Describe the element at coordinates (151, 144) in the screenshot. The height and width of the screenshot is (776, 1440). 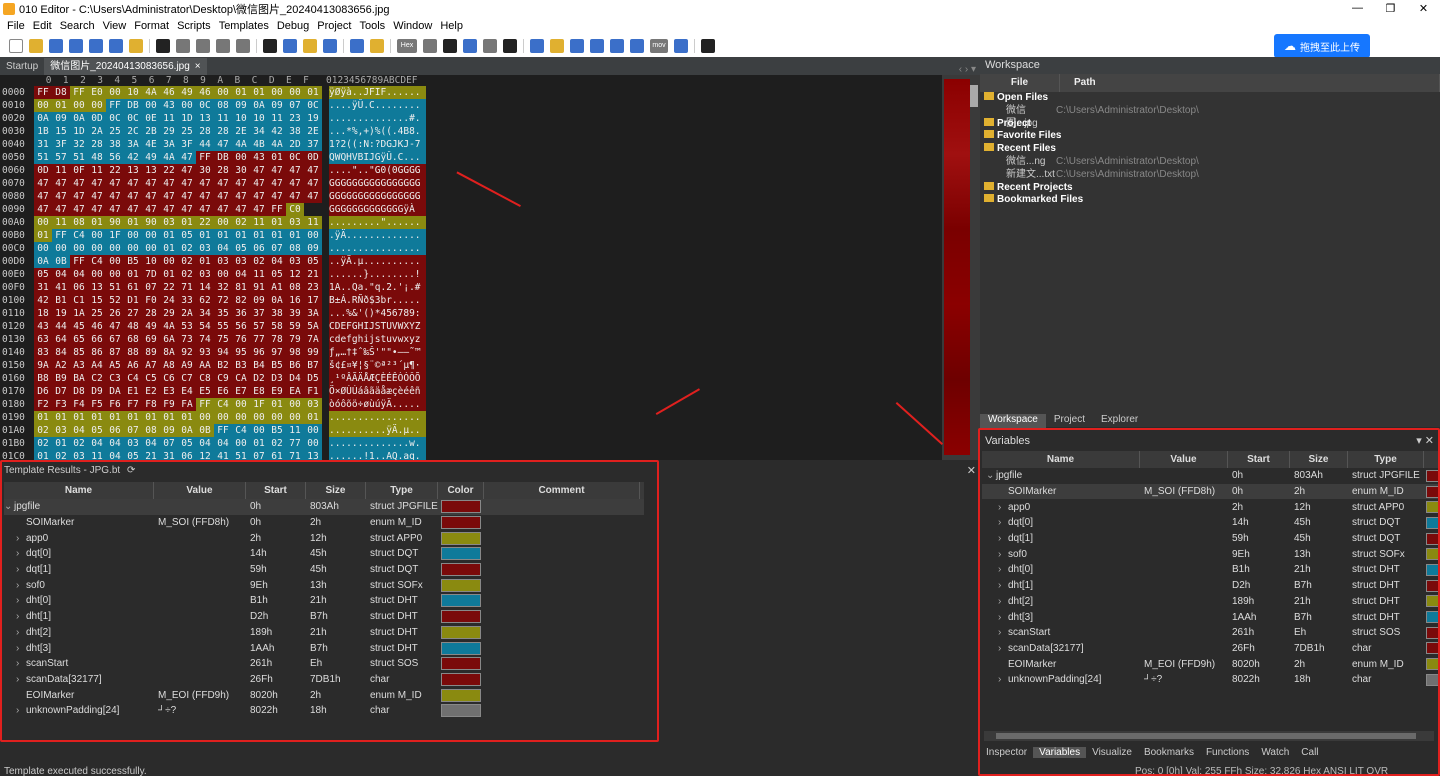
I see `hex-byte: 4E` at that location.